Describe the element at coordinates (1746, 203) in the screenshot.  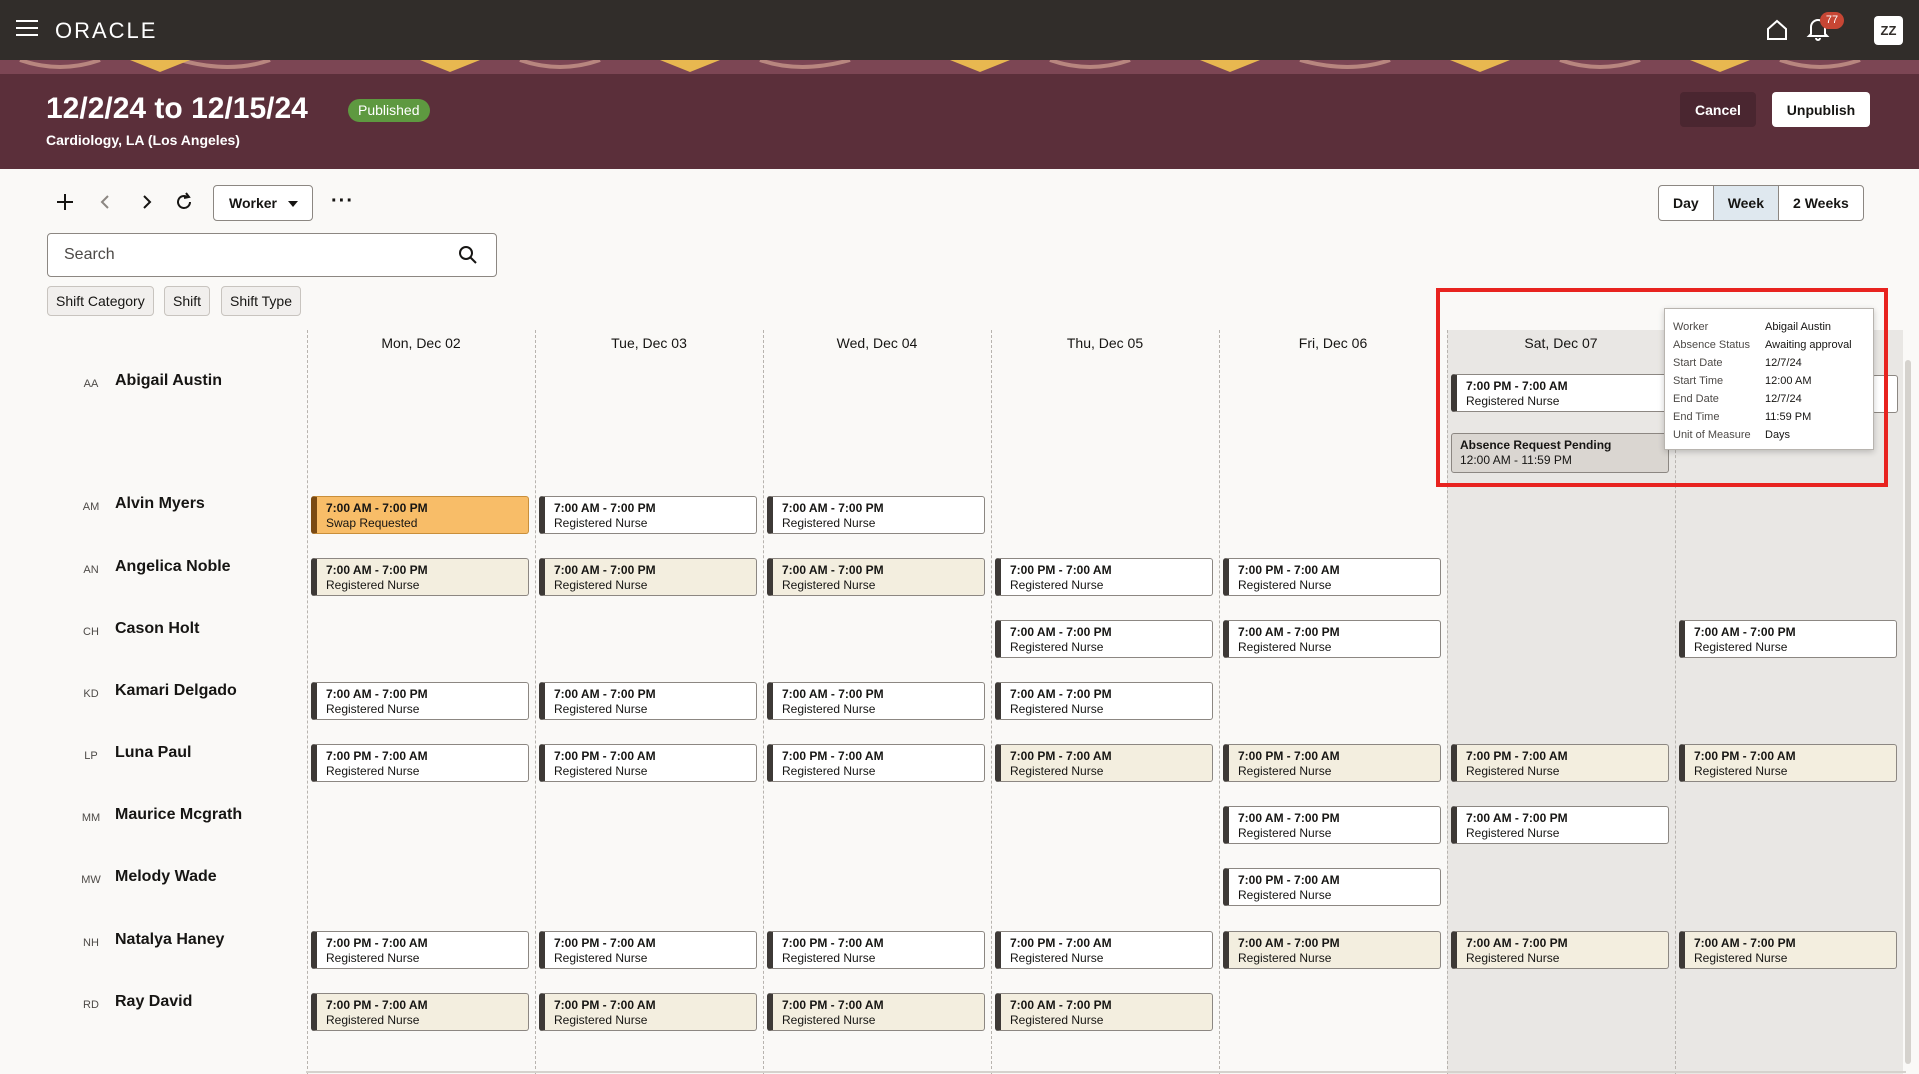
I see `view-week-button: Week` at that location.